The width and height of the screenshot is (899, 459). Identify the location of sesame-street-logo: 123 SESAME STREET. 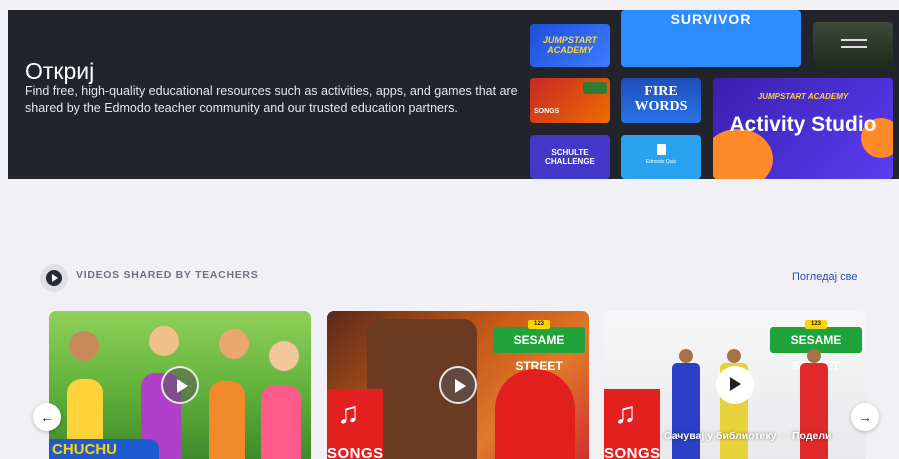
(539, 346).